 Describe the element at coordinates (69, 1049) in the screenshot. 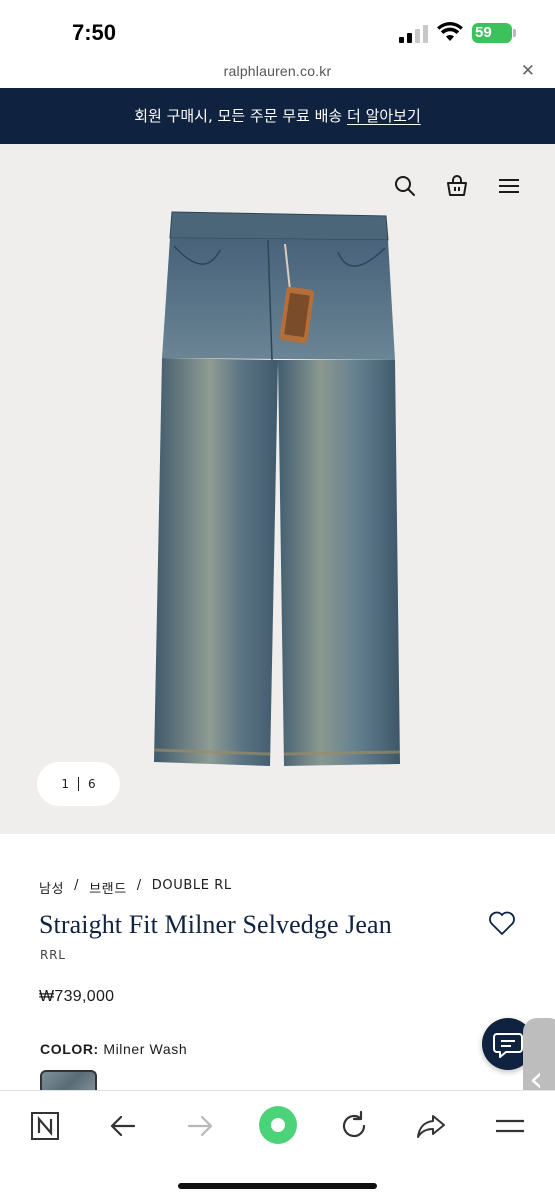

I see `color-label: COLOR:` at that location.